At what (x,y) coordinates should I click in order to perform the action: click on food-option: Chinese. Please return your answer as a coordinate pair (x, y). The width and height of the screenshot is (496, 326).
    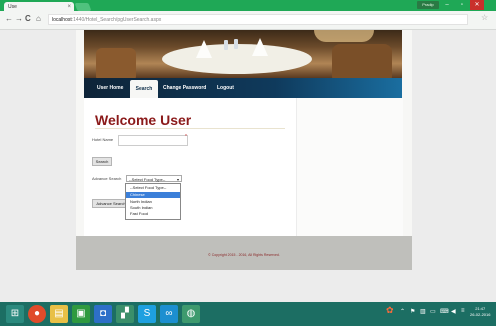
    Looking at the image, I should click on (153, 195).